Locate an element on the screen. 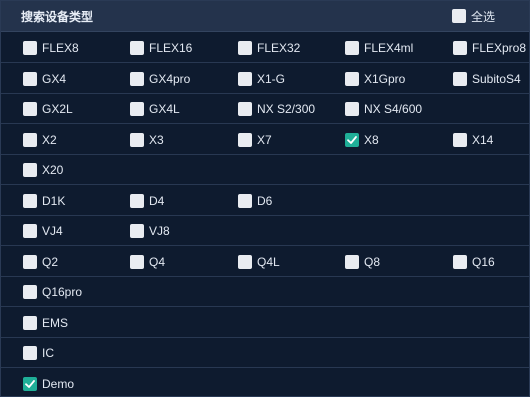  device-row: FLEX8 FLEX16 FLEX32 FLEX4ml FLEXpro8 is located at coordinates (265, 48).